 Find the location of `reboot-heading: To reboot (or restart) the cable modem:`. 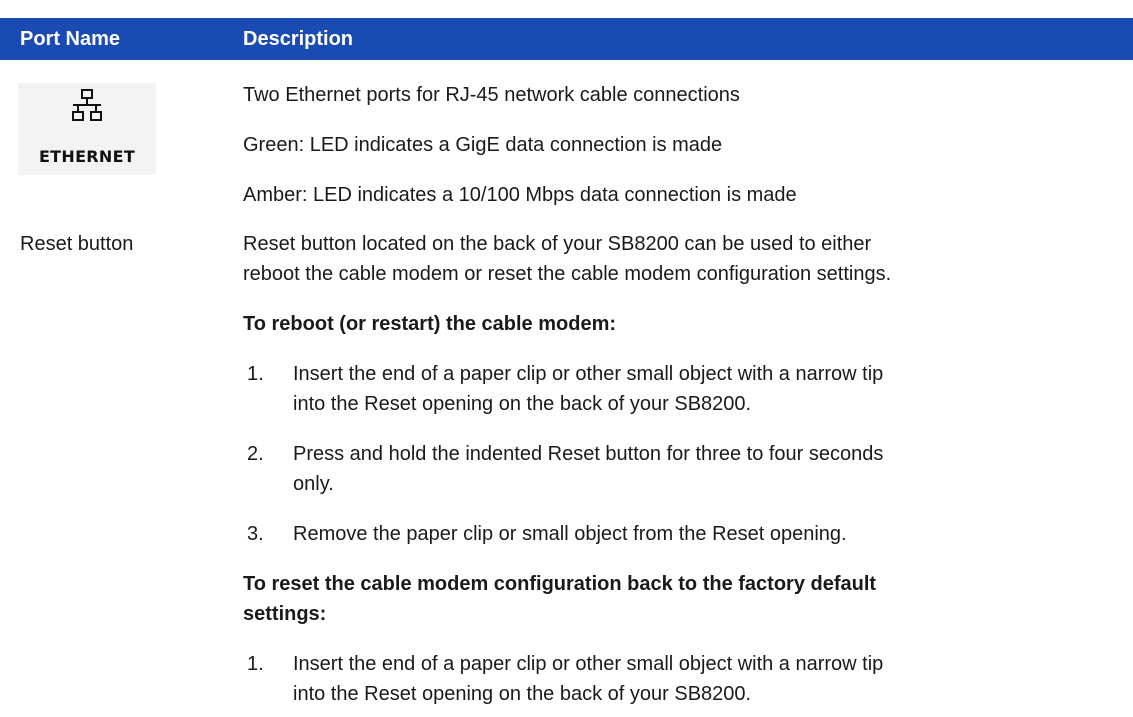

reboot-heading: To reboot (or restart) the cable modem: is located at coordinates (430, 324).